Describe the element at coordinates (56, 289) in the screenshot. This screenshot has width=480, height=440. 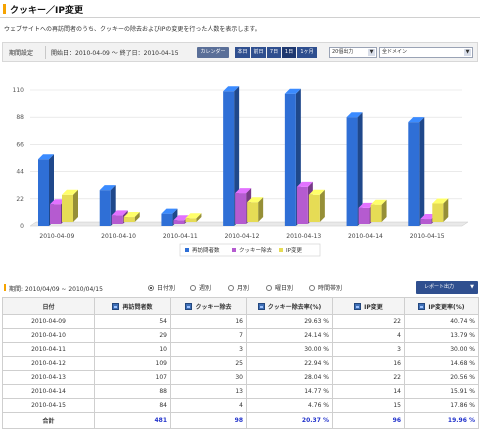
I see `period-label: 期間: 2010/04/09 ~ 2010/04/15` at that location.